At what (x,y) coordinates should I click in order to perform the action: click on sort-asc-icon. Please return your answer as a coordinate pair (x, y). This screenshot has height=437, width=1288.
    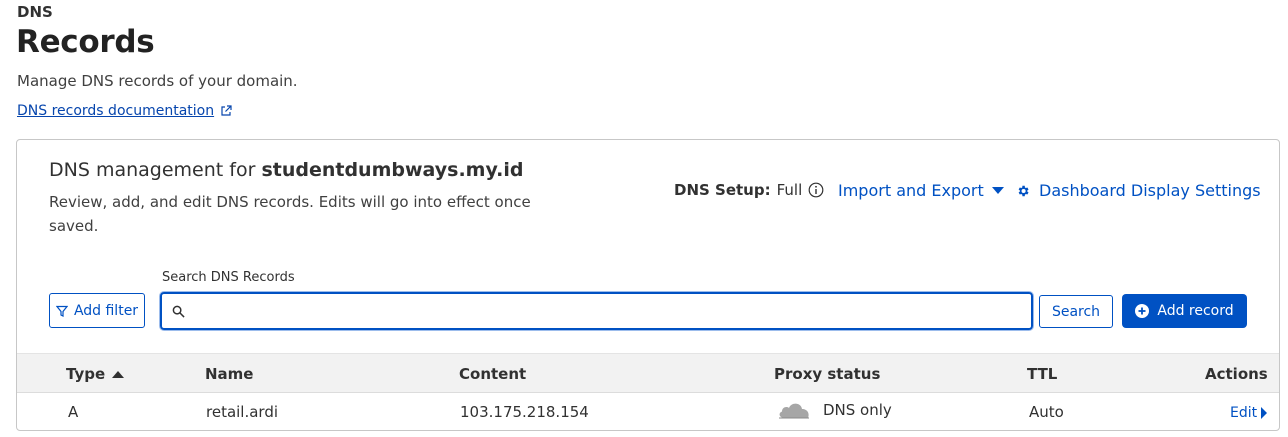
    Looking at the image, I should click on (118, 374).